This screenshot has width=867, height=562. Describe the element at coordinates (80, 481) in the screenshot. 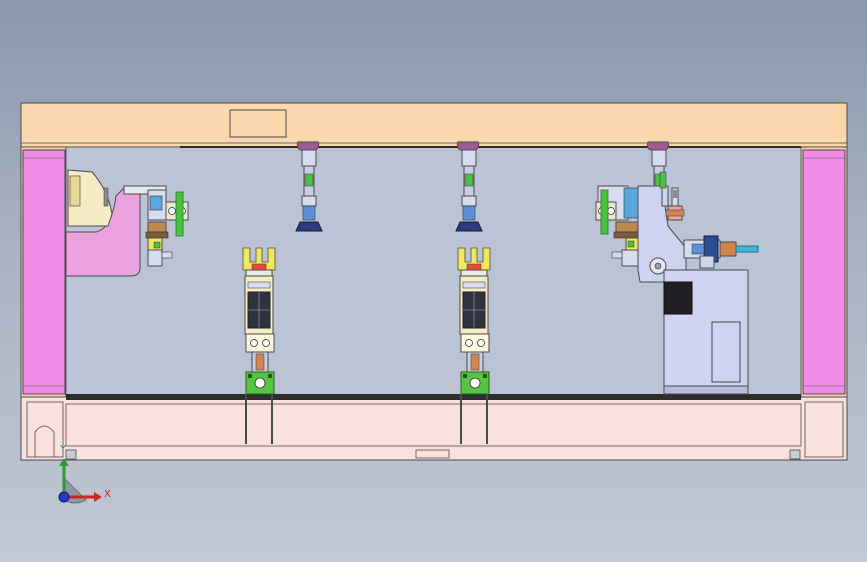

I see `axis-triad-icon` at that location.